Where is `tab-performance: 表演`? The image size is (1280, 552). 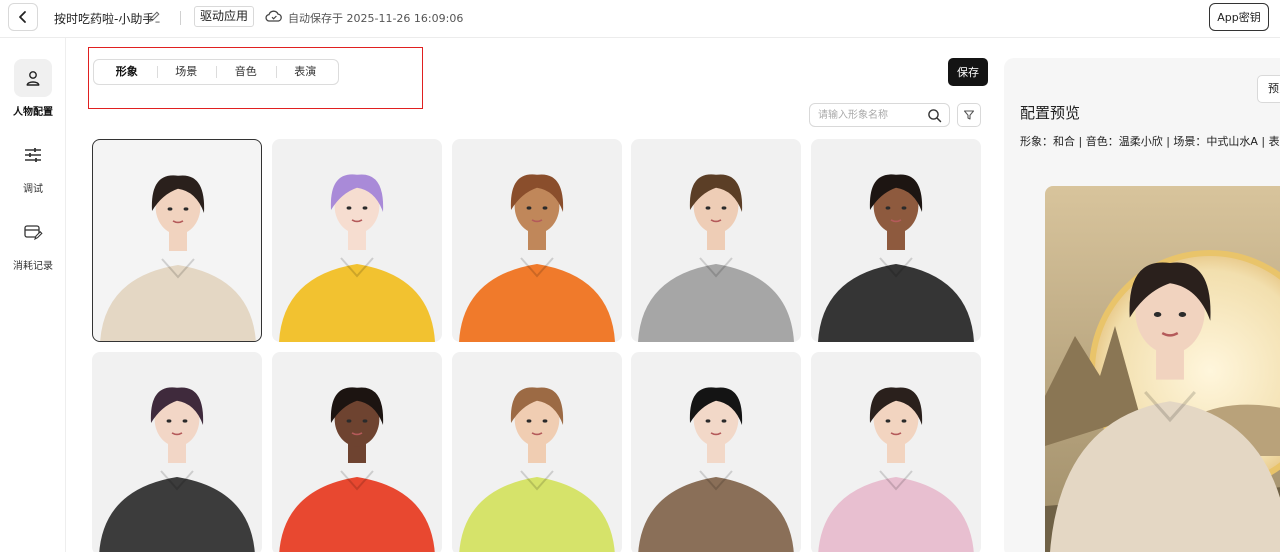
tab-performance: 表演 is located at coordinates (305, 72).